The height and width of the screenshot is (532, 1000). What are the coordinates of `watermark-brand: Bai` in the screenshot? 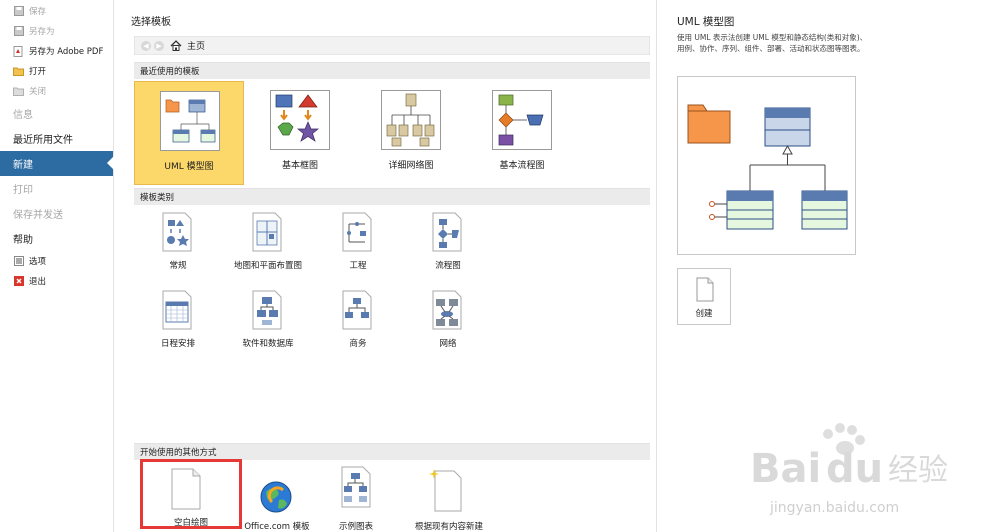 It's located at (785, 469).